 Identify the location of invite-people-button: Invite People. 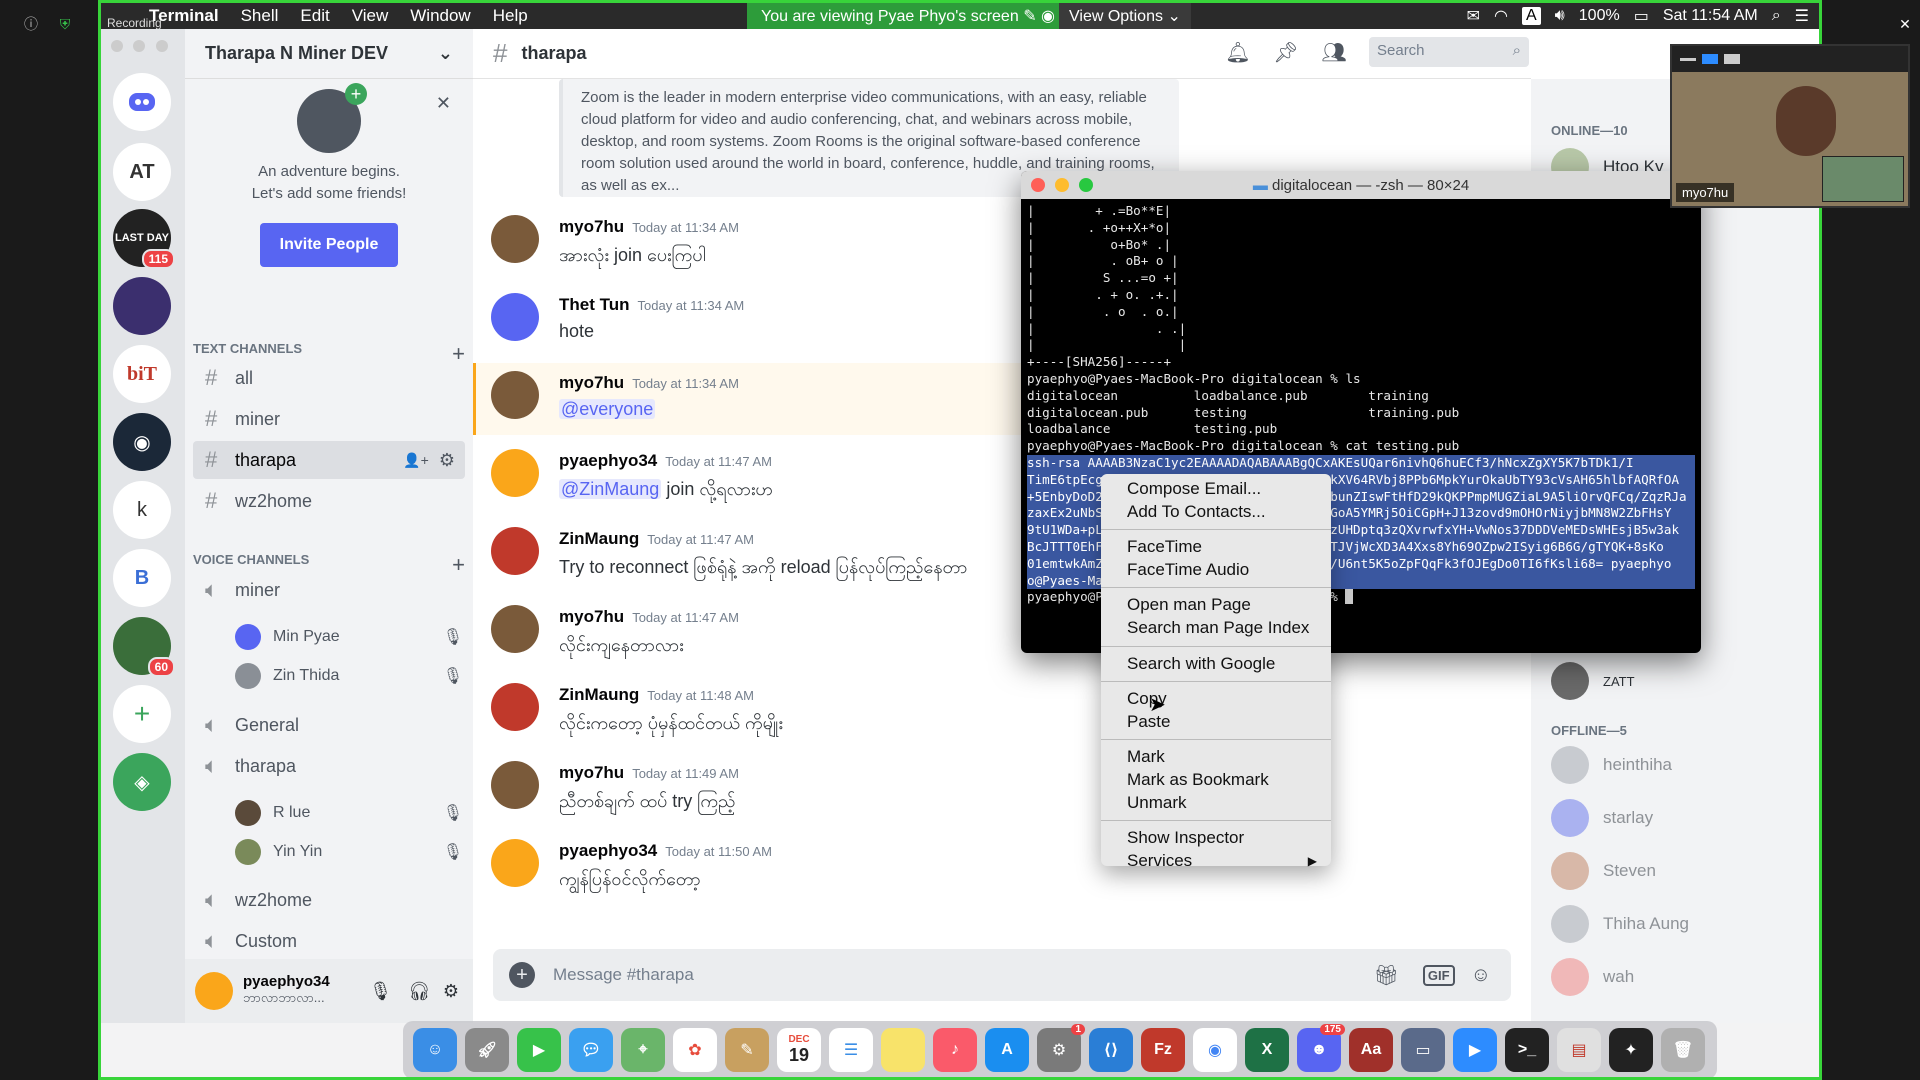
(329, 245).